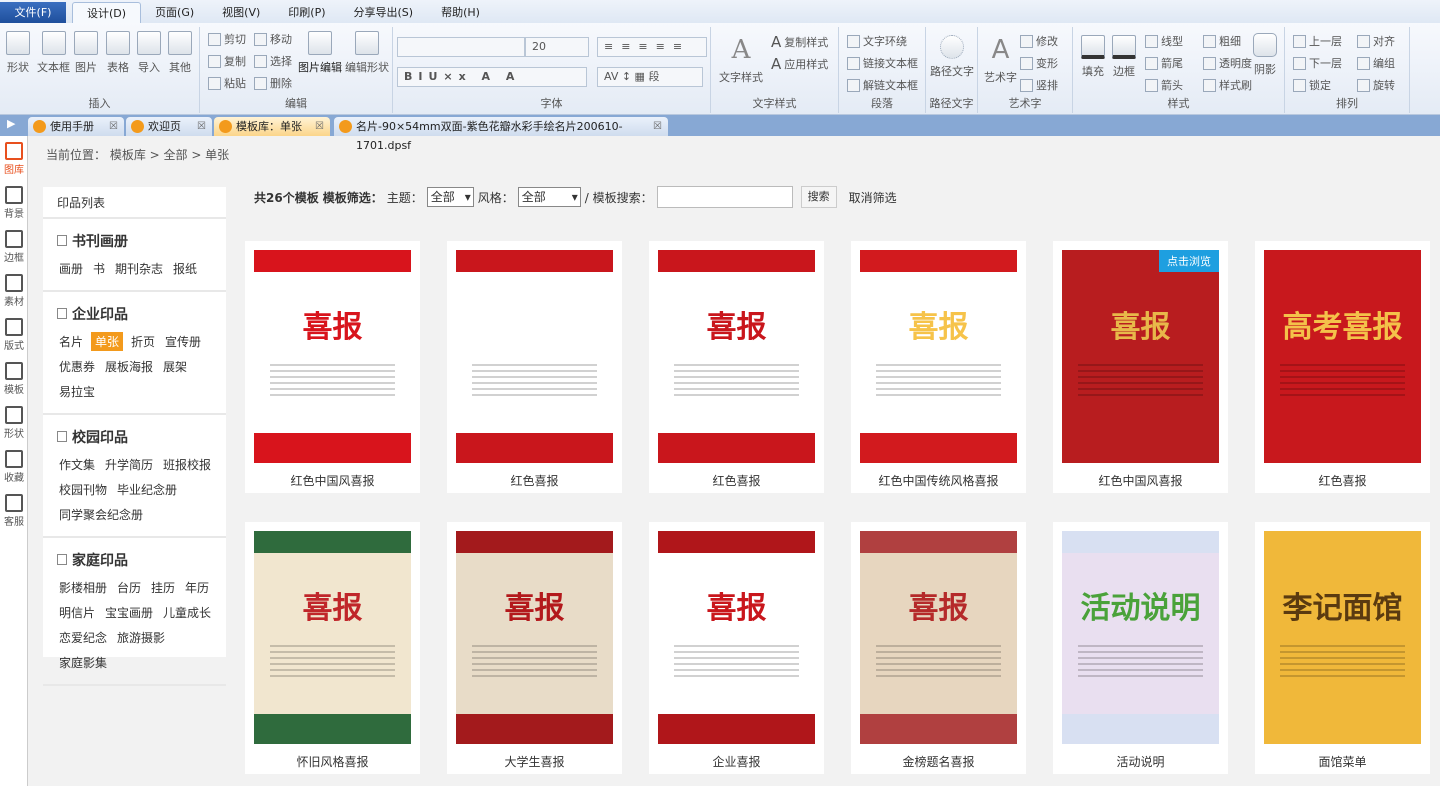  I want to click on shape-edit-button: 编辑形状, so click(367, 53).